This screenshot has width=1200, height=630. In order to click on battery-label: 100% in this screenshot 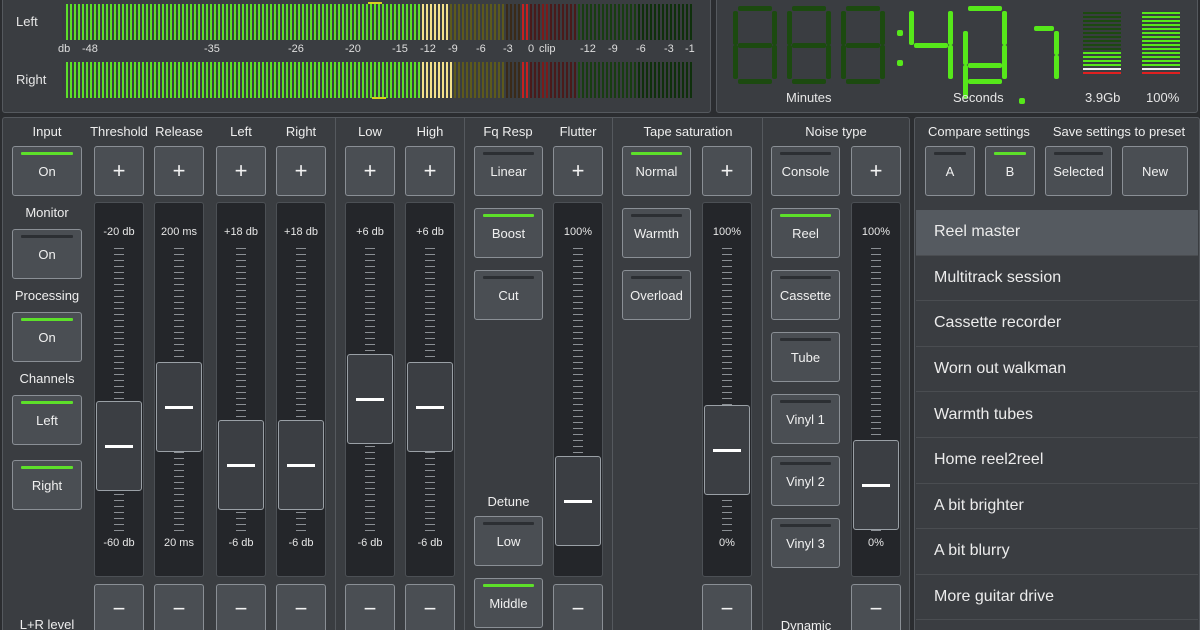, I will do `click(1163, 97)`.